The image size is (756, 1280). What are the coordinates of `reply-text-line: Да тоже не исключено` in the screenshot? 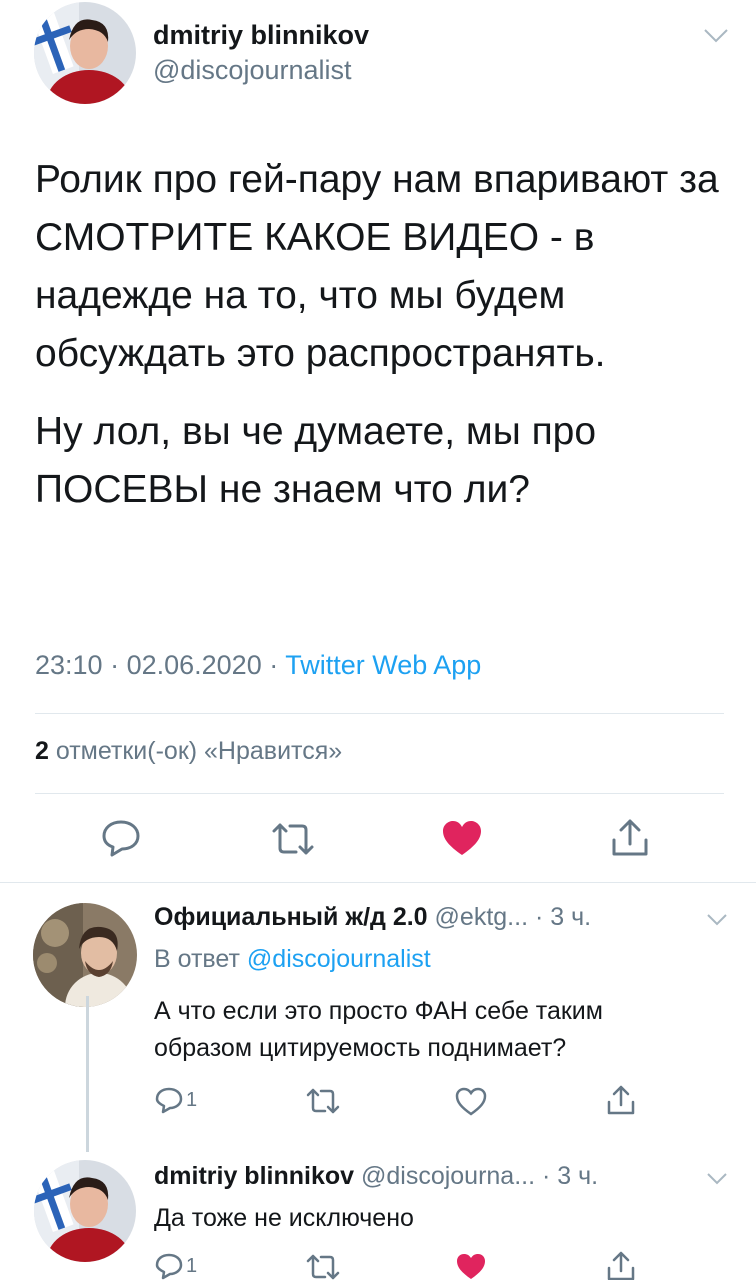 It's located at (284, 1218).